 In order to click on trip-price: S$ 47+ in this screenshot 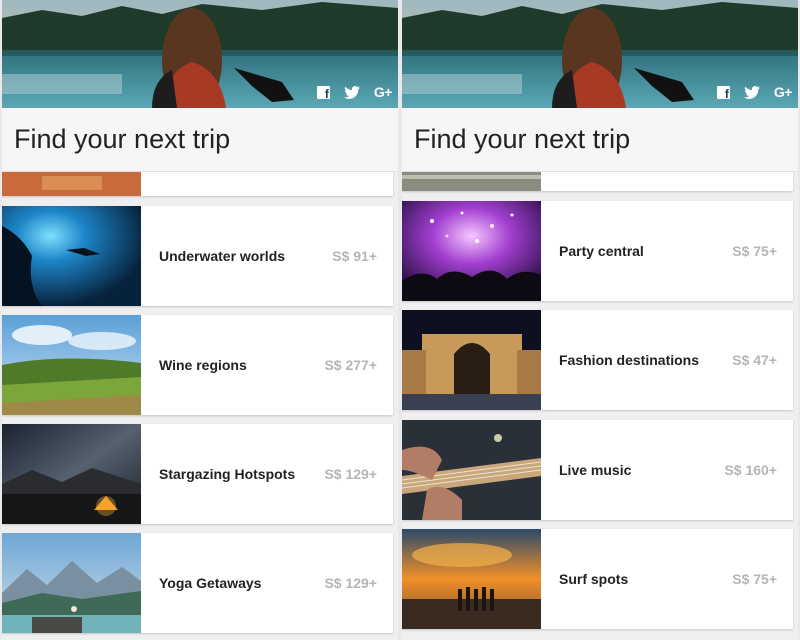, I will do `click(754, 360)`.